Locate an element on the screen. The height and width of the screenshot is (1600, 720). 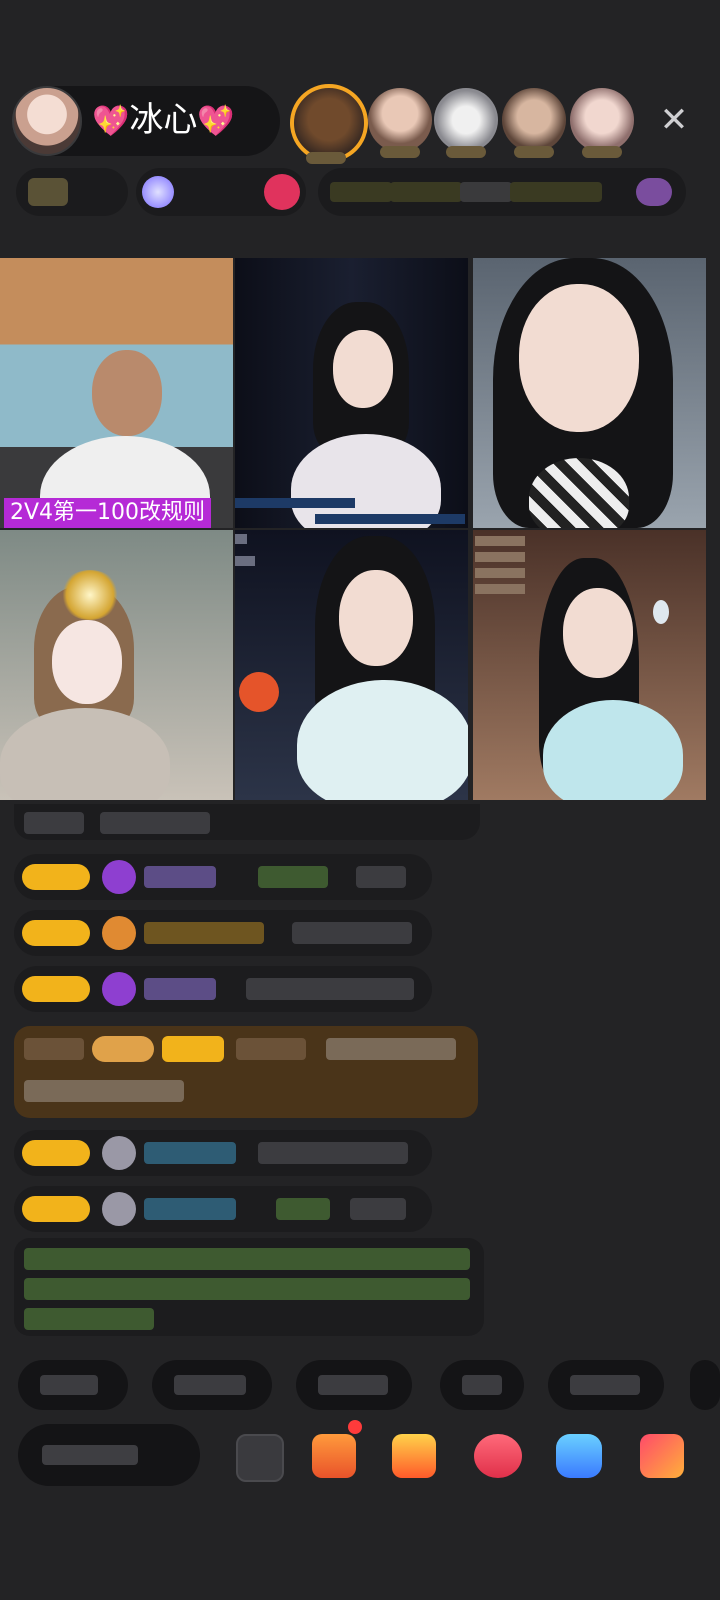
chat-message-gift is located at coordinates (246, 1072).